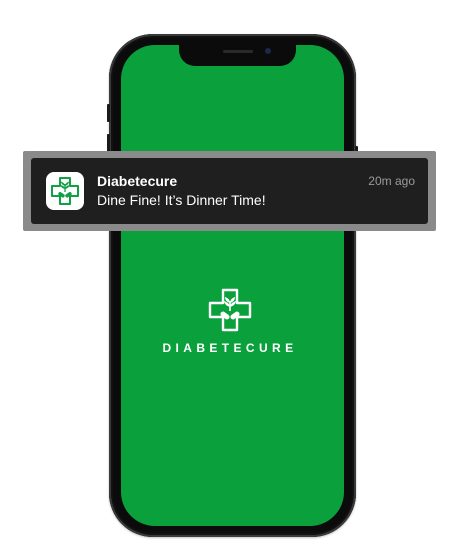 The height and width of the screenshot is (543, 459). What do you see at coordinates (181, 200) in the screenshot?
I see `notification-message: Dine Fine! It’s Dinner Time!` at bounding box center [181, 200].